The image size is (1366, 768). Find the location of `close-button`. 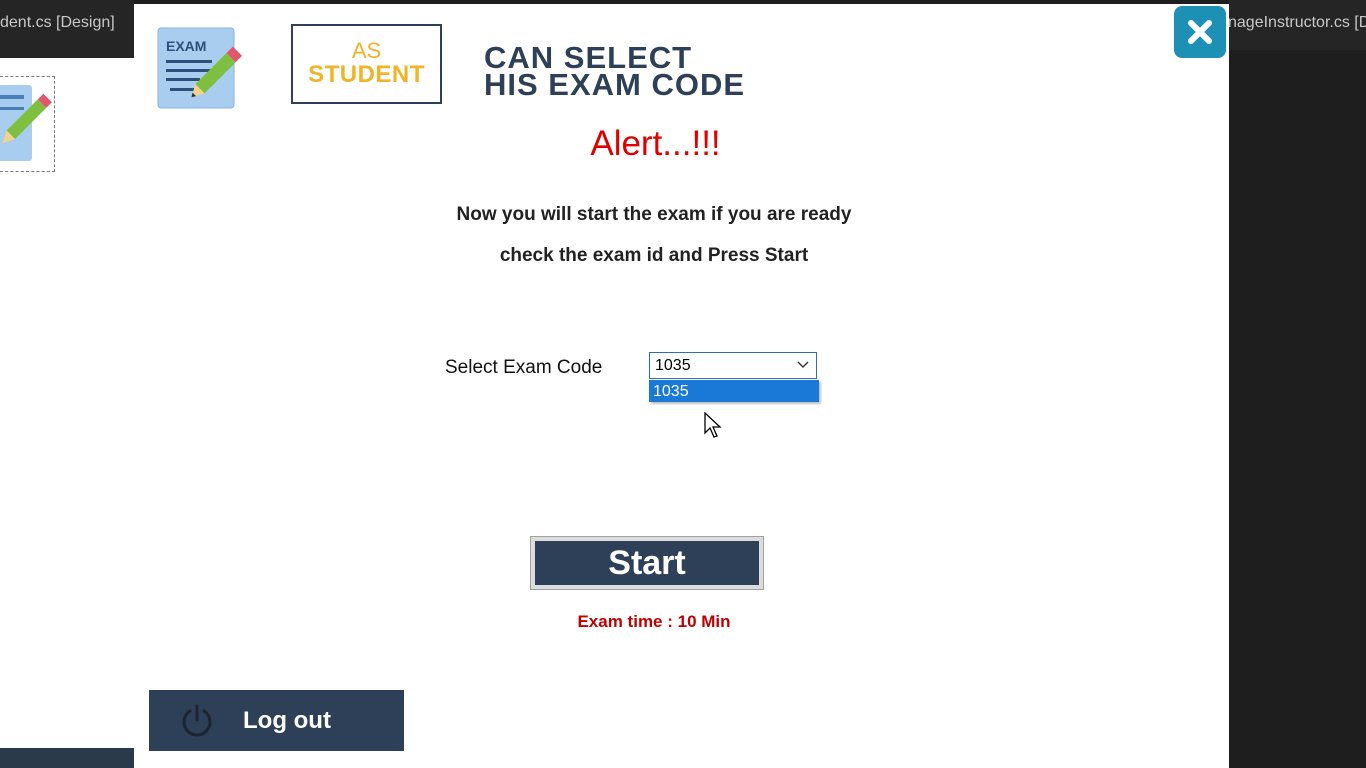

close-button is located at coordinates (1200, 32).